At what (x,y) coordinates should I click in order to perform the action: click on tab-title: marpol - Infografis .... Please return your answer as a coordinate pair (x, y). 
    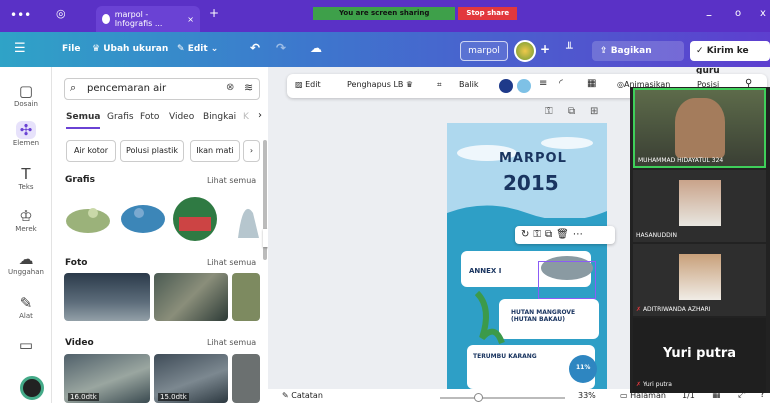
    Looking at the image, I should click on (138, 19).